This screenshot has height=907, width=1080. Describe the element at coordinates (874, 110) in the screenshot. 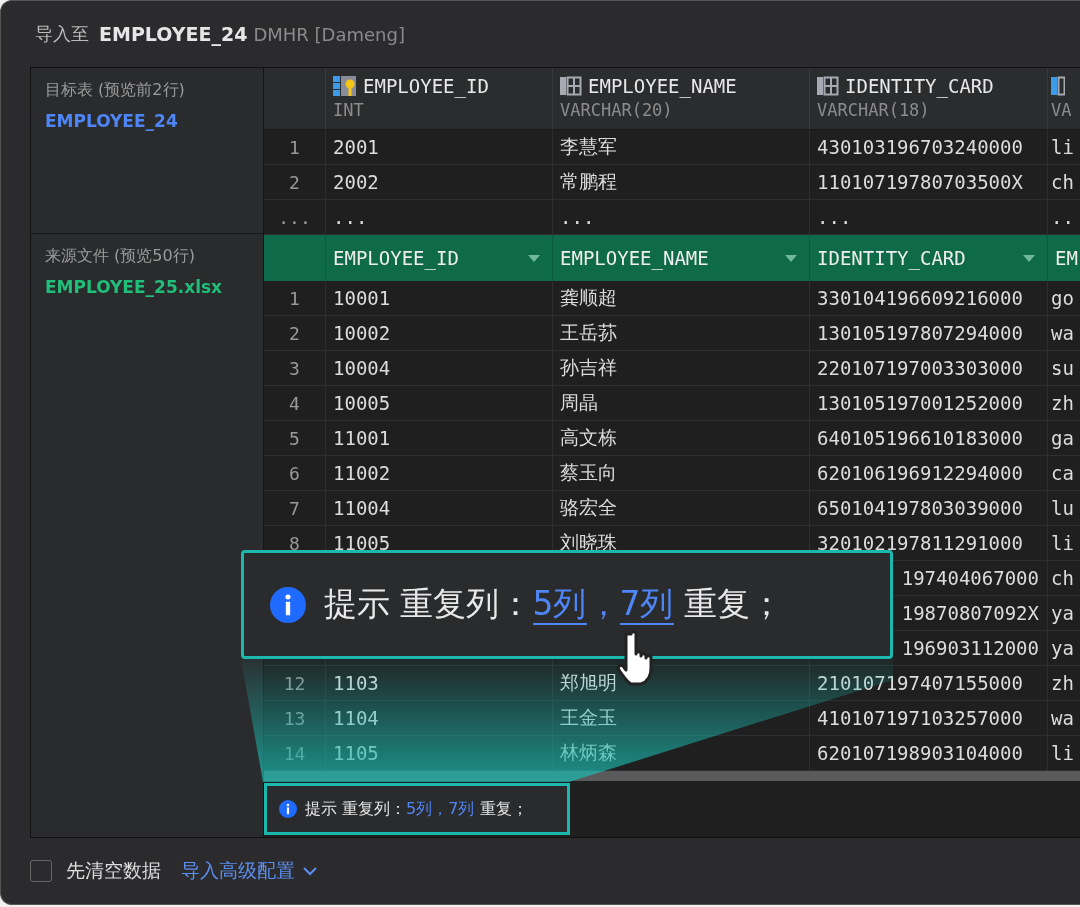

I see `column-type: VARCHAR(18)` at that location.